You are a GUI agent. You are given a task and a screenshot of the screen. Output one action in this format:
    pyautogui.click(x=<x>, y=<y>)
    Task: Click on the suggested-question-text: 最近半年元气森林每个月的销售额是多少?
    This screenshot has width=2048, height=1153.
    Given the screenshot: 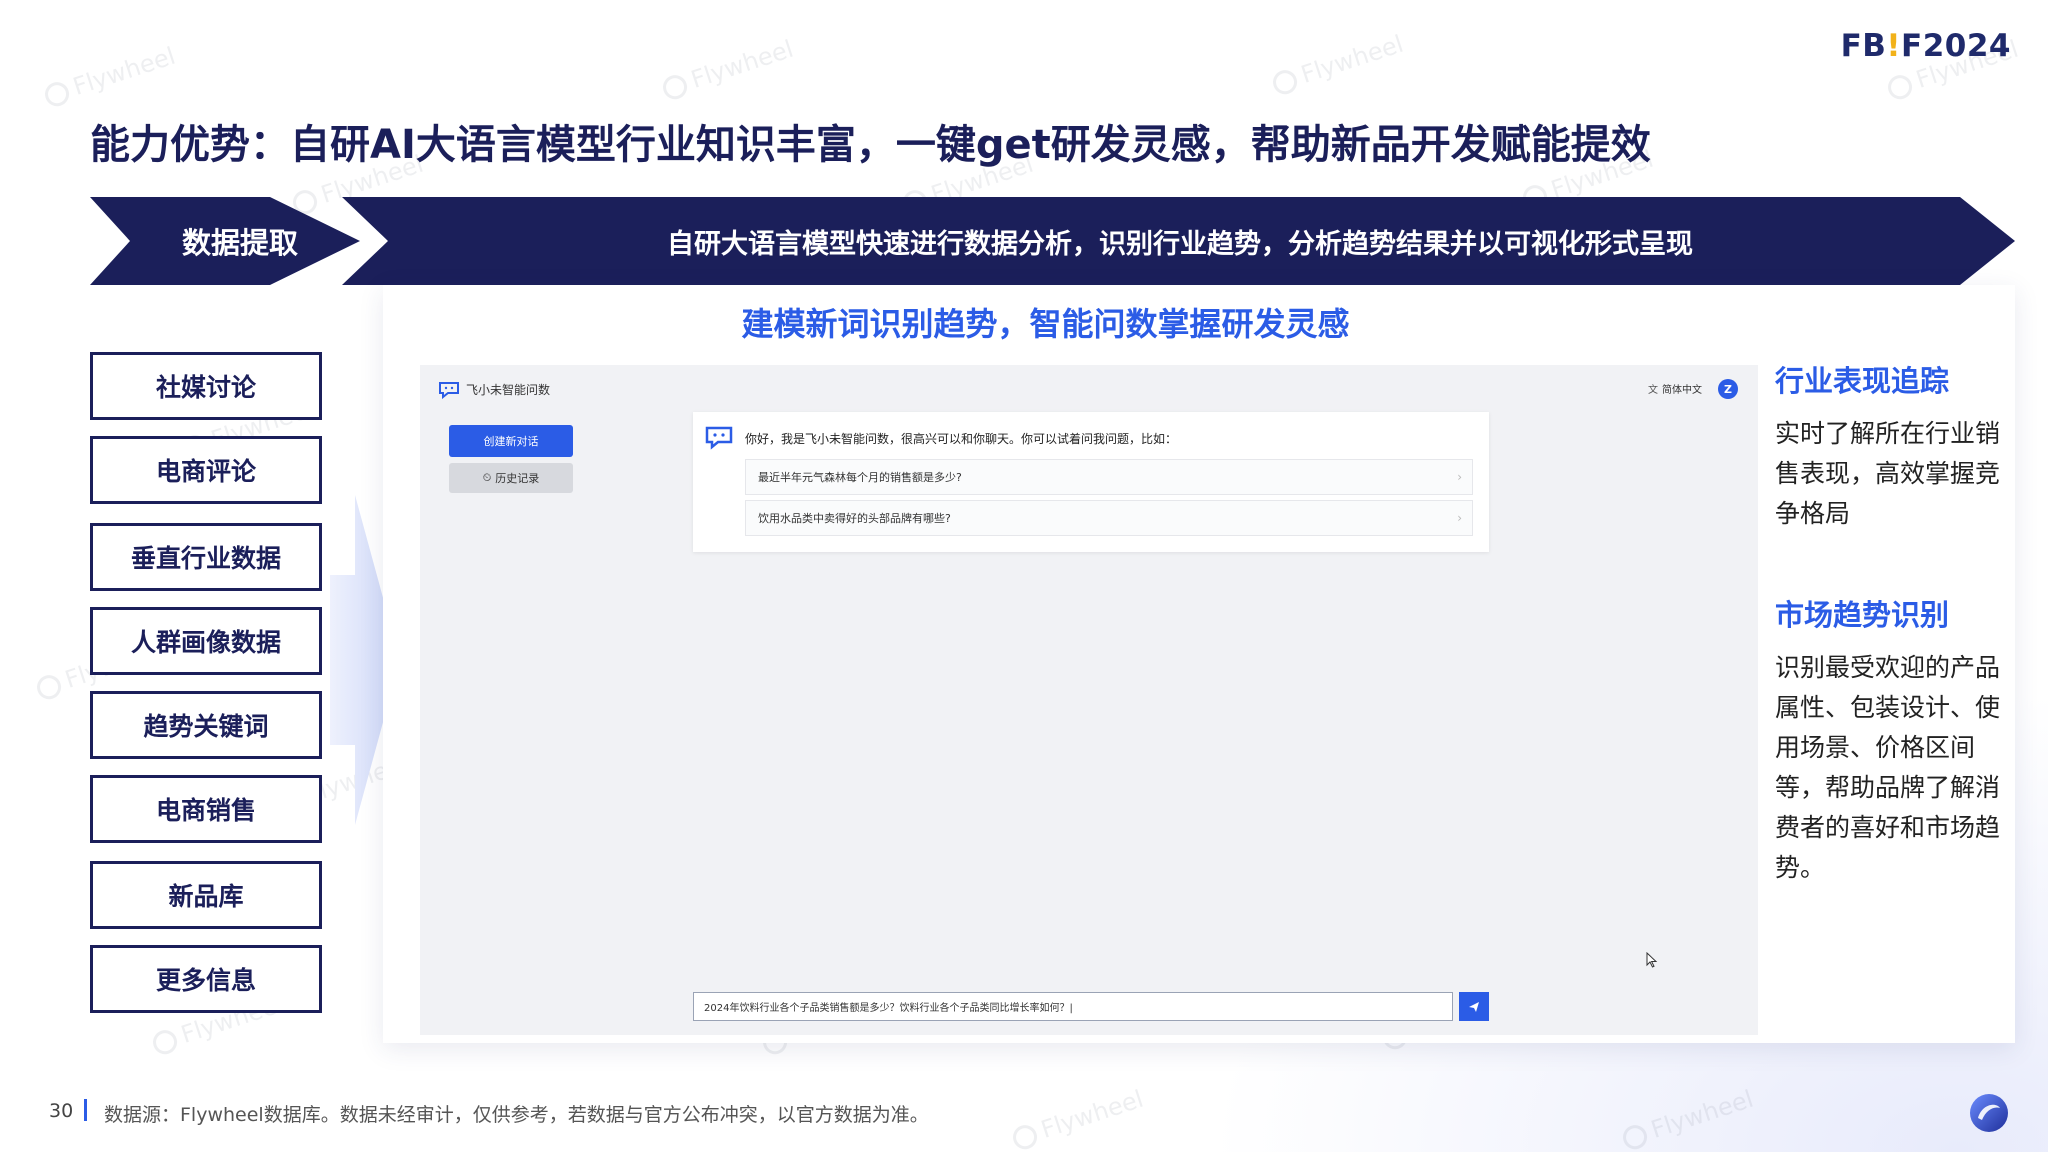 What is the action you would take?
    pyautogui.click(x=860, y=477)
    